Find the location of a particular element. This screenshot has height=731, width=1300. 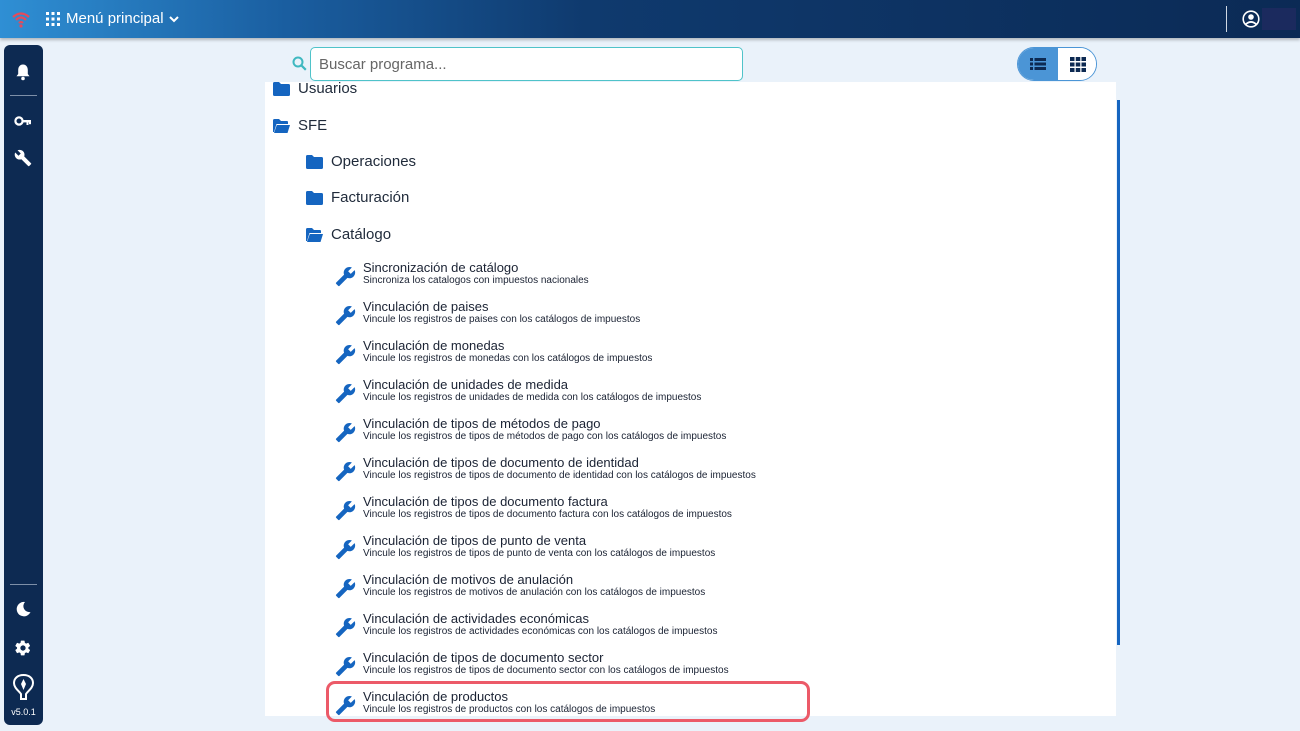

moon-icon is located at coordinates (23, 609).